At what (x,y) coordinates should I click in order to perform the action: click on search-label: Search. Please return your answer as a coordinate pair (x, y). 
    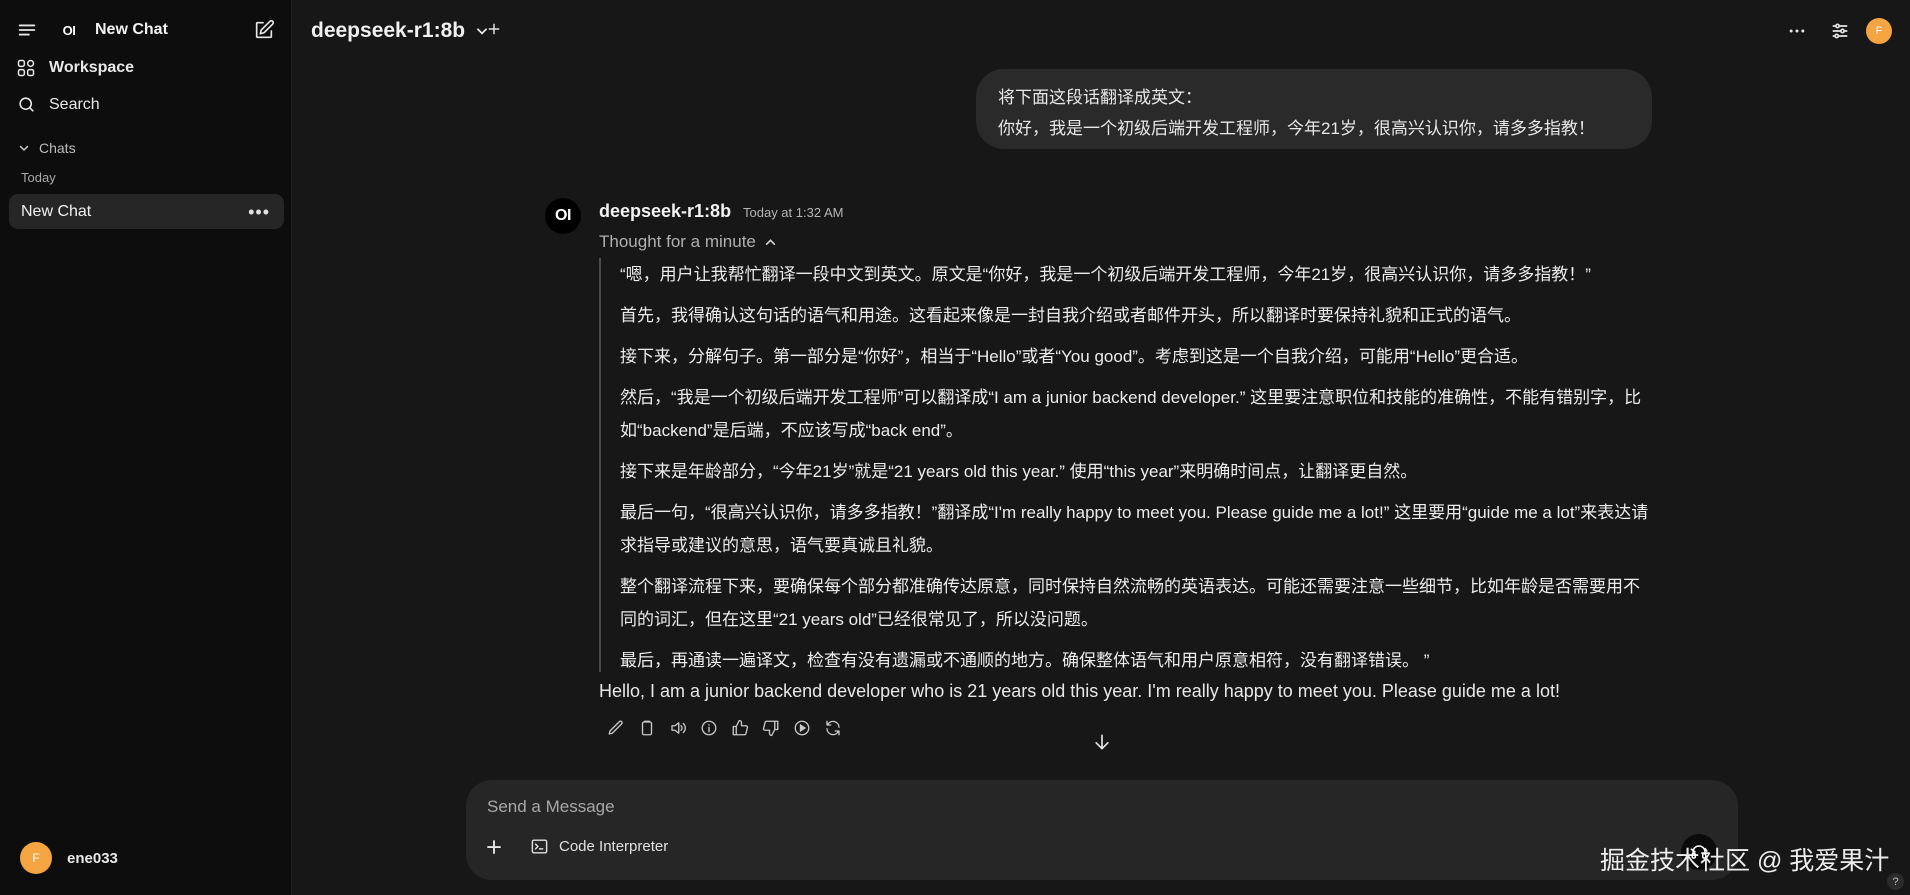
    Looking at the image, I should click on (74, 104).